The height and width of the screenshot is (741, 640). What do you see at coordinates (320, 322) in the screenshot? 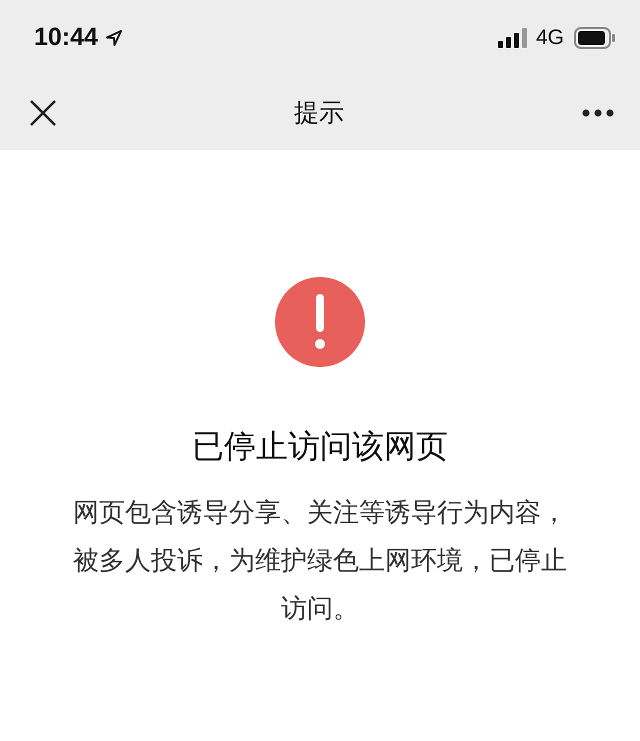
I see `warning-icon` at bounding box center [320, 322].